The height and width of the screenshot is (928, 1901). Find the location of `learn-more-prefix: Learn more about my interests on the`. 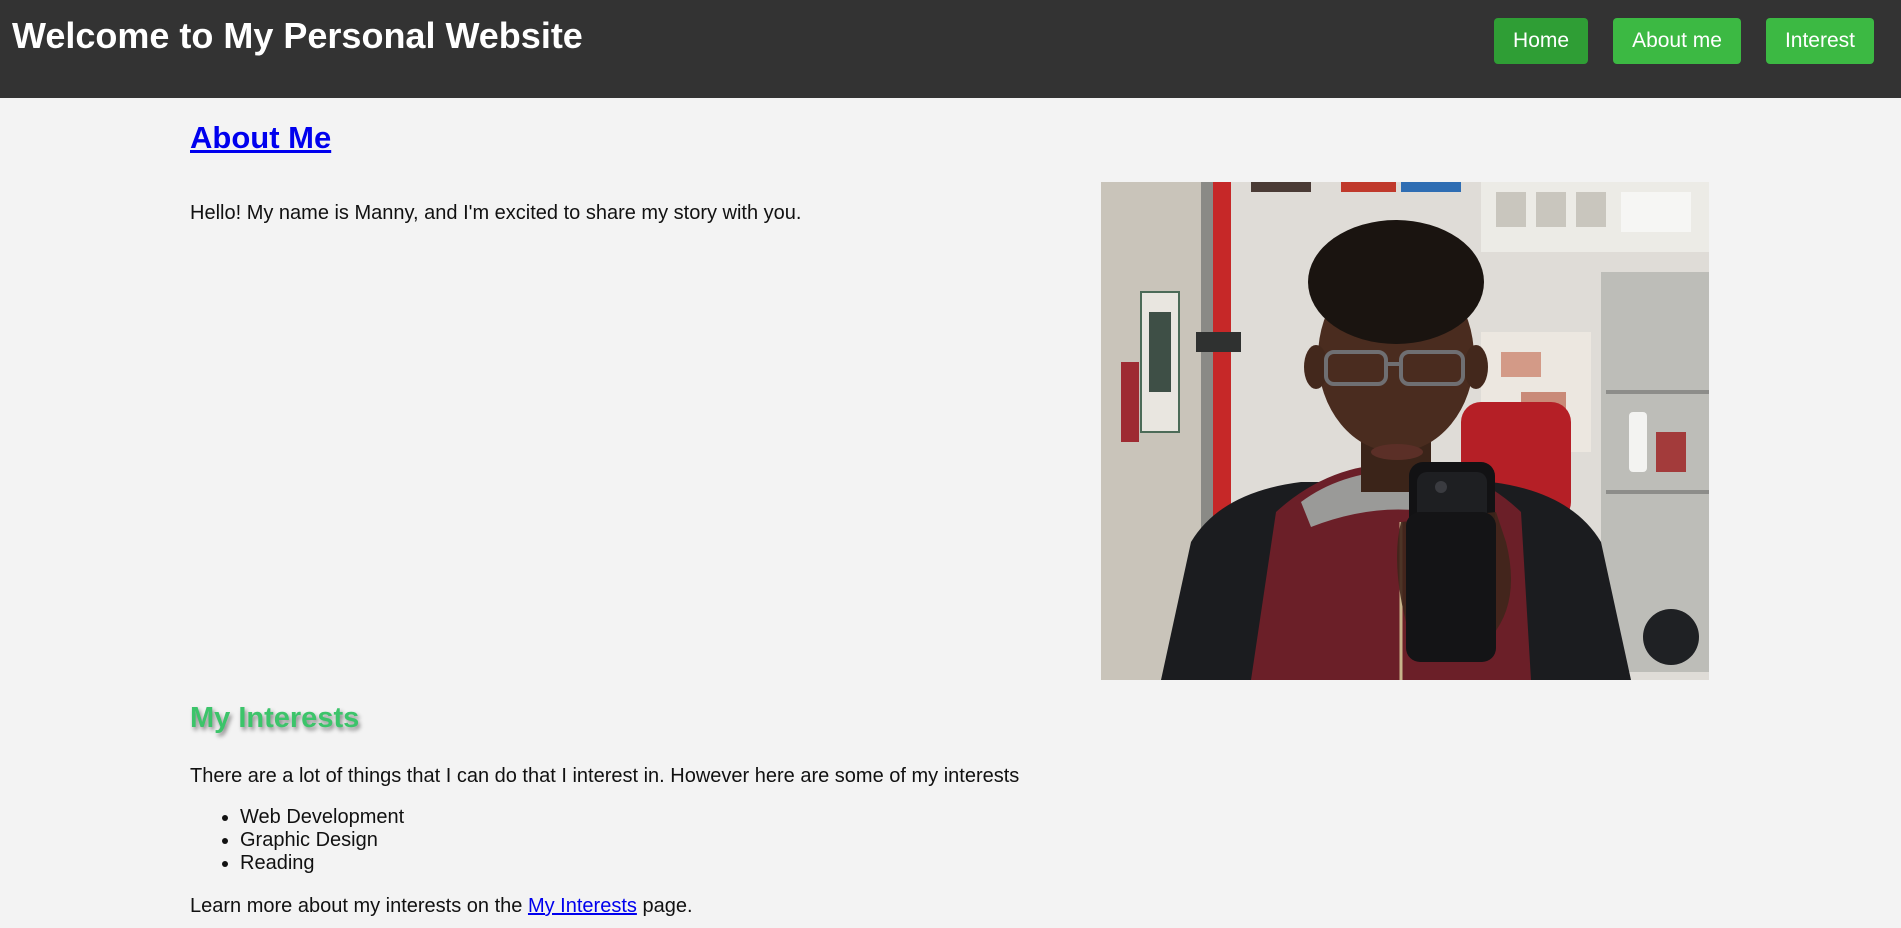

learn-more-prefix: Learn more about my interests on the is located at coordinates (359, 906).